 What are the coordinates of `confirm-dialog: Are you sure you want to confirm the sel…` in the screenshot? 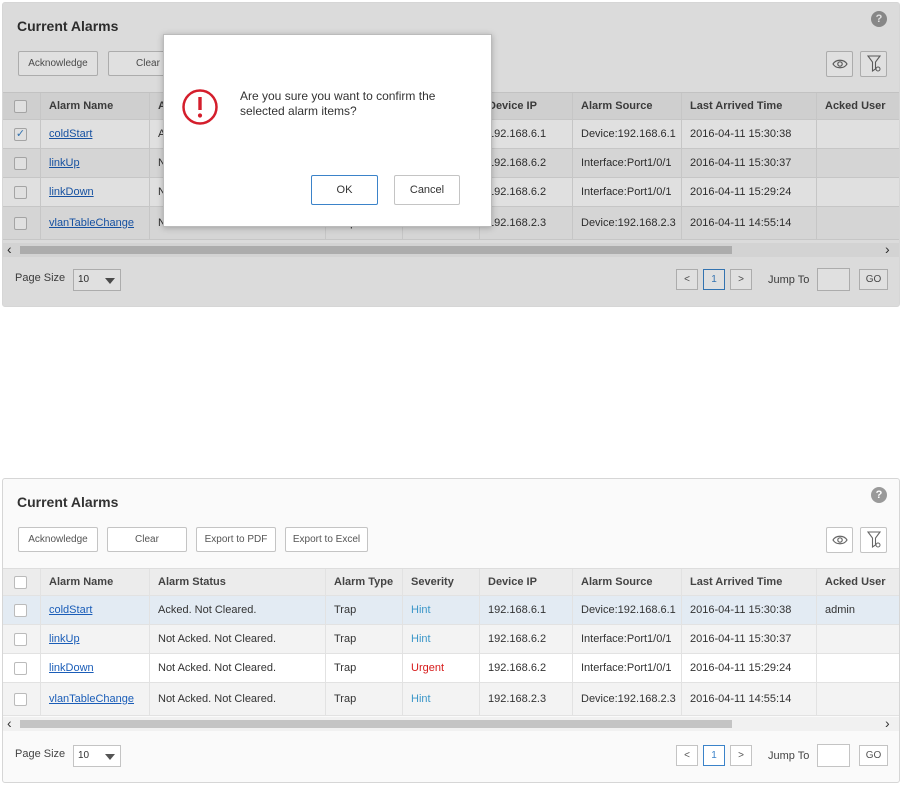 It's located at (327, 130).